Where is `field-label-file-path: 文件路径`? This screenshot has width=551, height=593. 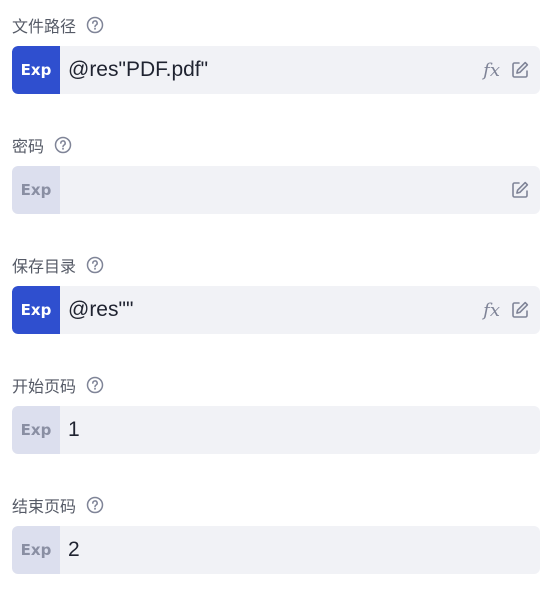
field-label-file-path: 文件路径 is located at coordinates (44, 26).